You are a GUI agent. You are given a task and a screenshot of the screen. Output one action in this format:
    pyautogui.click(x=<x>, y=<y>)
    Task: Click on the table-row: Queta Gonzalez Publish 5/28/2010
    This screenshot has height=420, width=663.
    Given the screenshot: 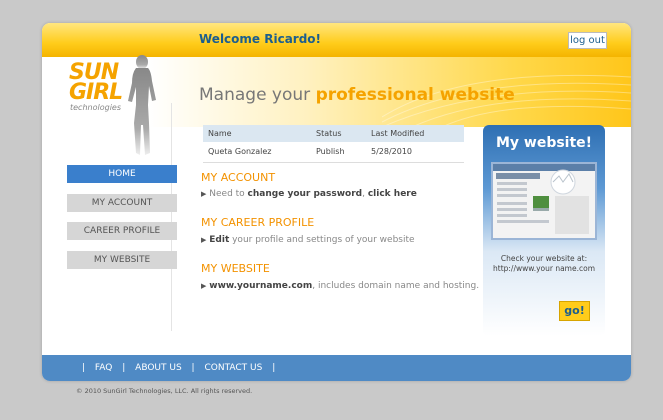 What is the action you would take?
    pyautogui.click(x=333, y=152)
    